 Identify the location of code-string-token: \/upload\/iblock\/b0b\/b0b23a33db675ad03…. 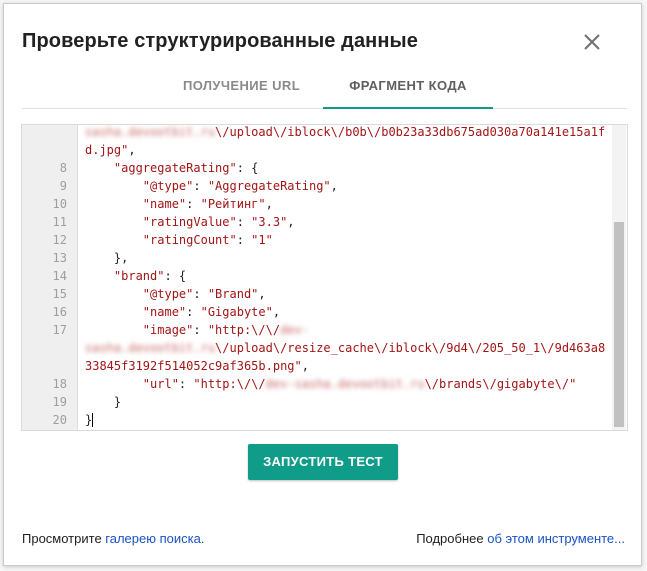
(410, 132).